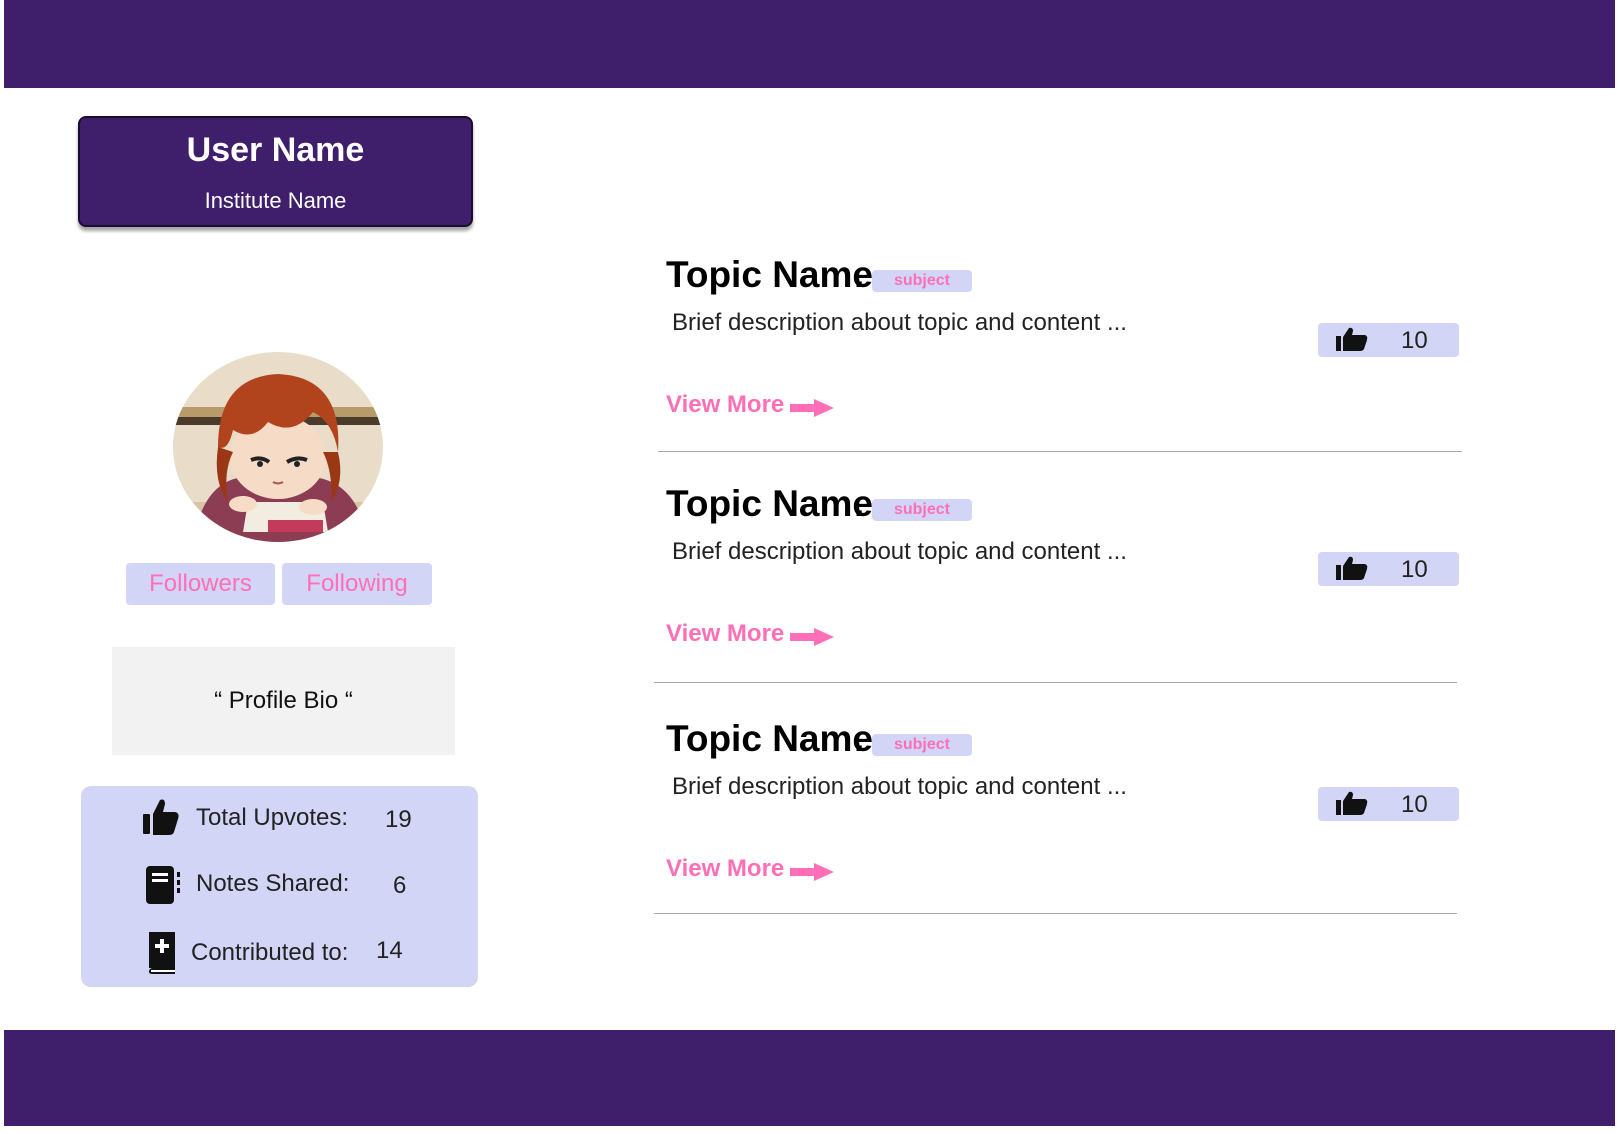 The height and width of the screenshot is (1134, 1619). Describe the element at coordinates (163, 885) in the screenshot. I see `notebook-icon` at that location.